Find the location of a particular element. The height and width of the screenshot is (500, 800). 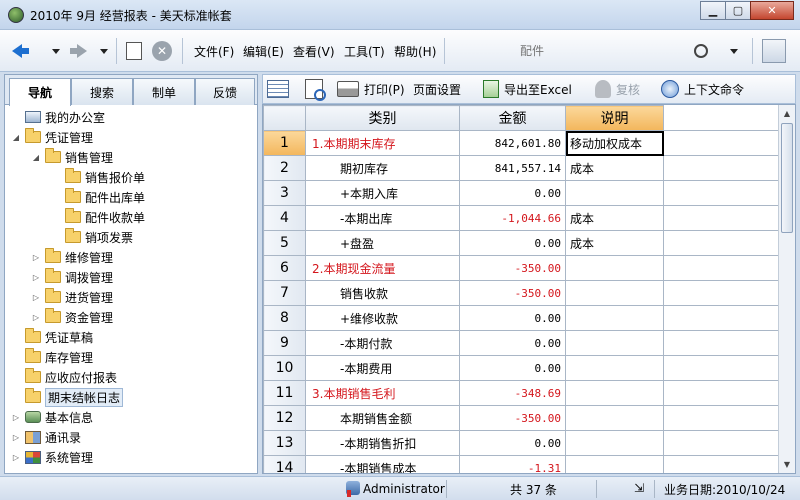

table-row: 10 -本期费用 0.00 is located at coordinates (521, 368).